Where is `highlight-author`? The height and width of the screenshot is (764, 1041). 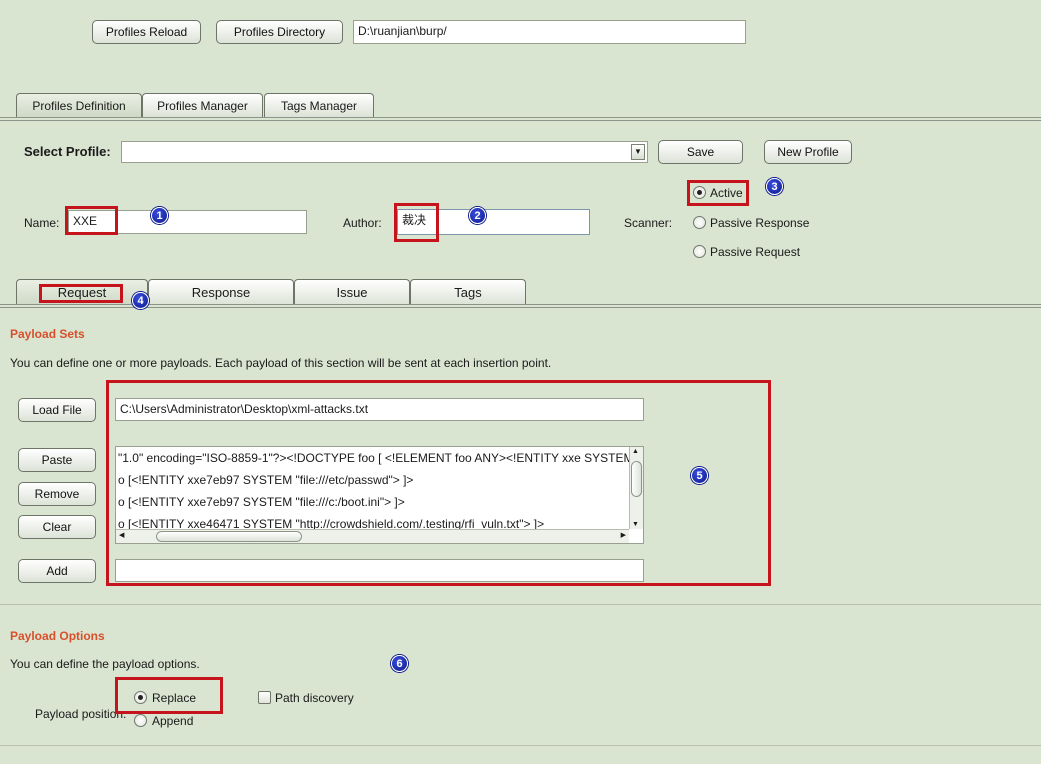 highlight-author is located at coordinates (416, 222).